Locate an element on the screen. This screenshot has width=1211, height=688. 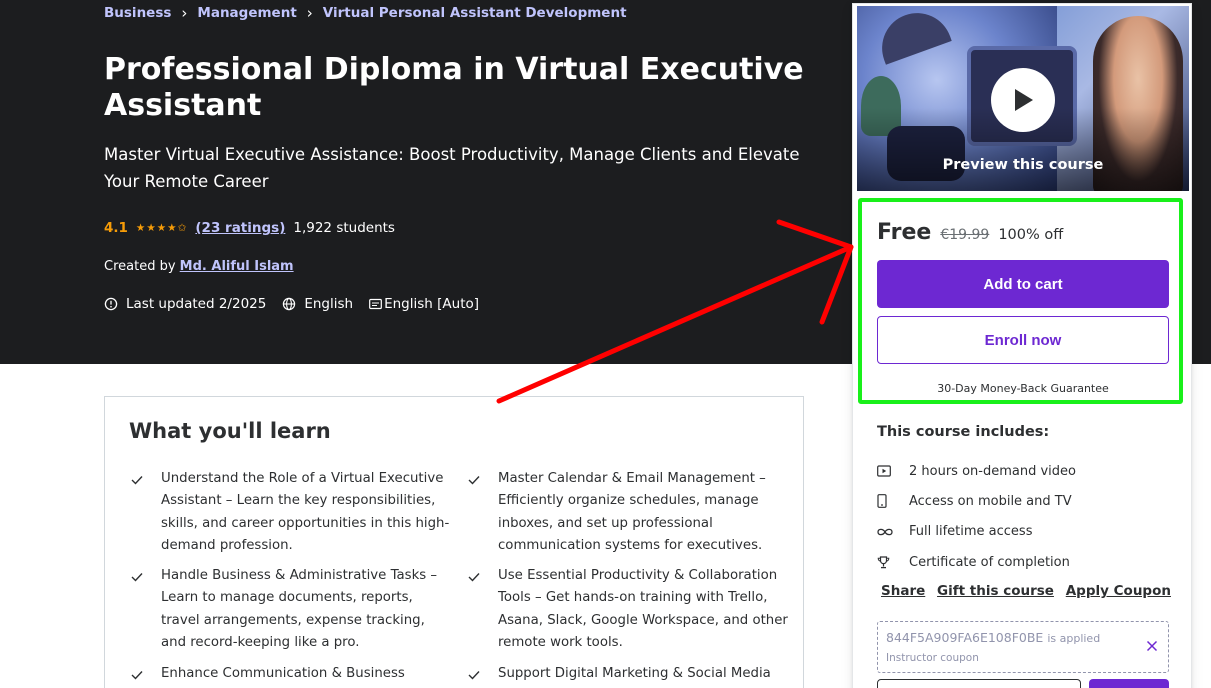
coupon-applied-text: is applied is located at coordinates (1074, 638).